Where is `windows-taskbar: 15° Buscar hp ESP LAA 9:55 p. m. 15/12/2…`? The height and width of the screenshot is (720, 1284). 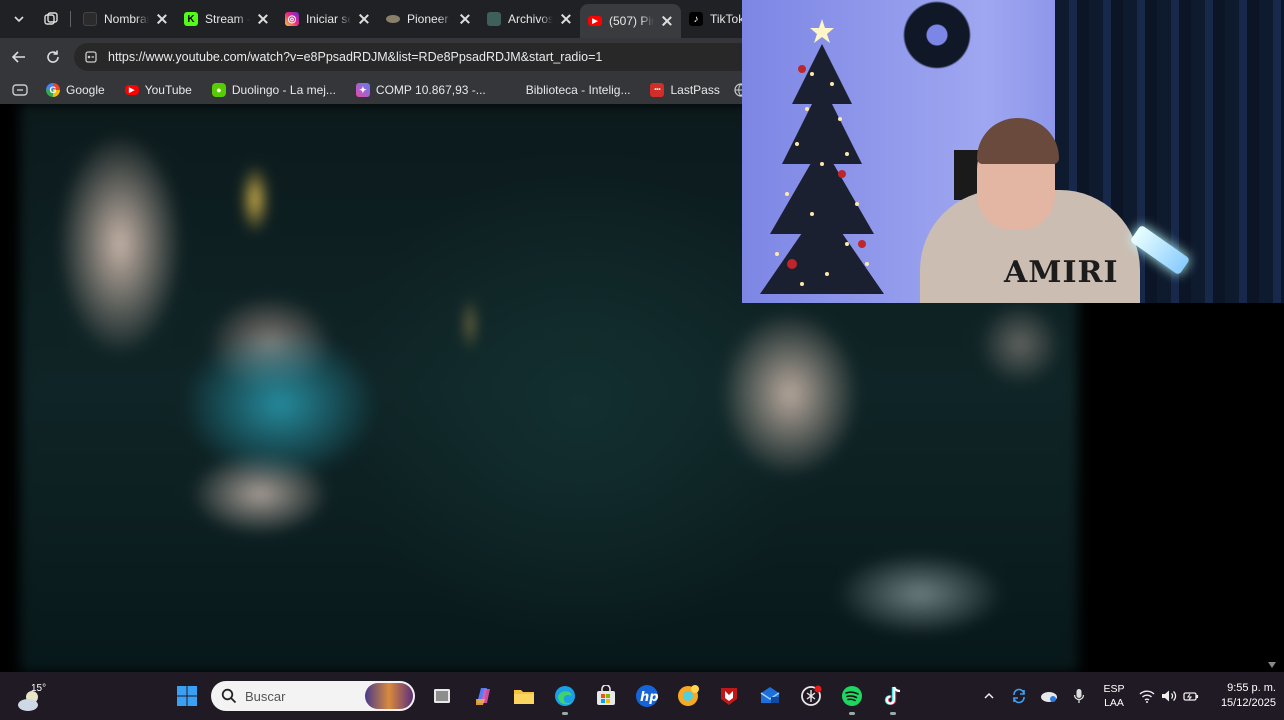 windows-taskbar: 15° Buscar hp ESP LAA 9:55 p. m. 15/12/2… is located at coordinates (642, 696).